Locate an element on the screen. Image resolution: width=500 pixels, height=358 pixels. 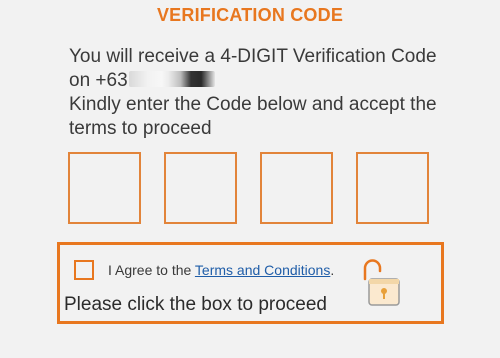
page-title: VERIFICATION CODE is located at coordinates (250, 15).